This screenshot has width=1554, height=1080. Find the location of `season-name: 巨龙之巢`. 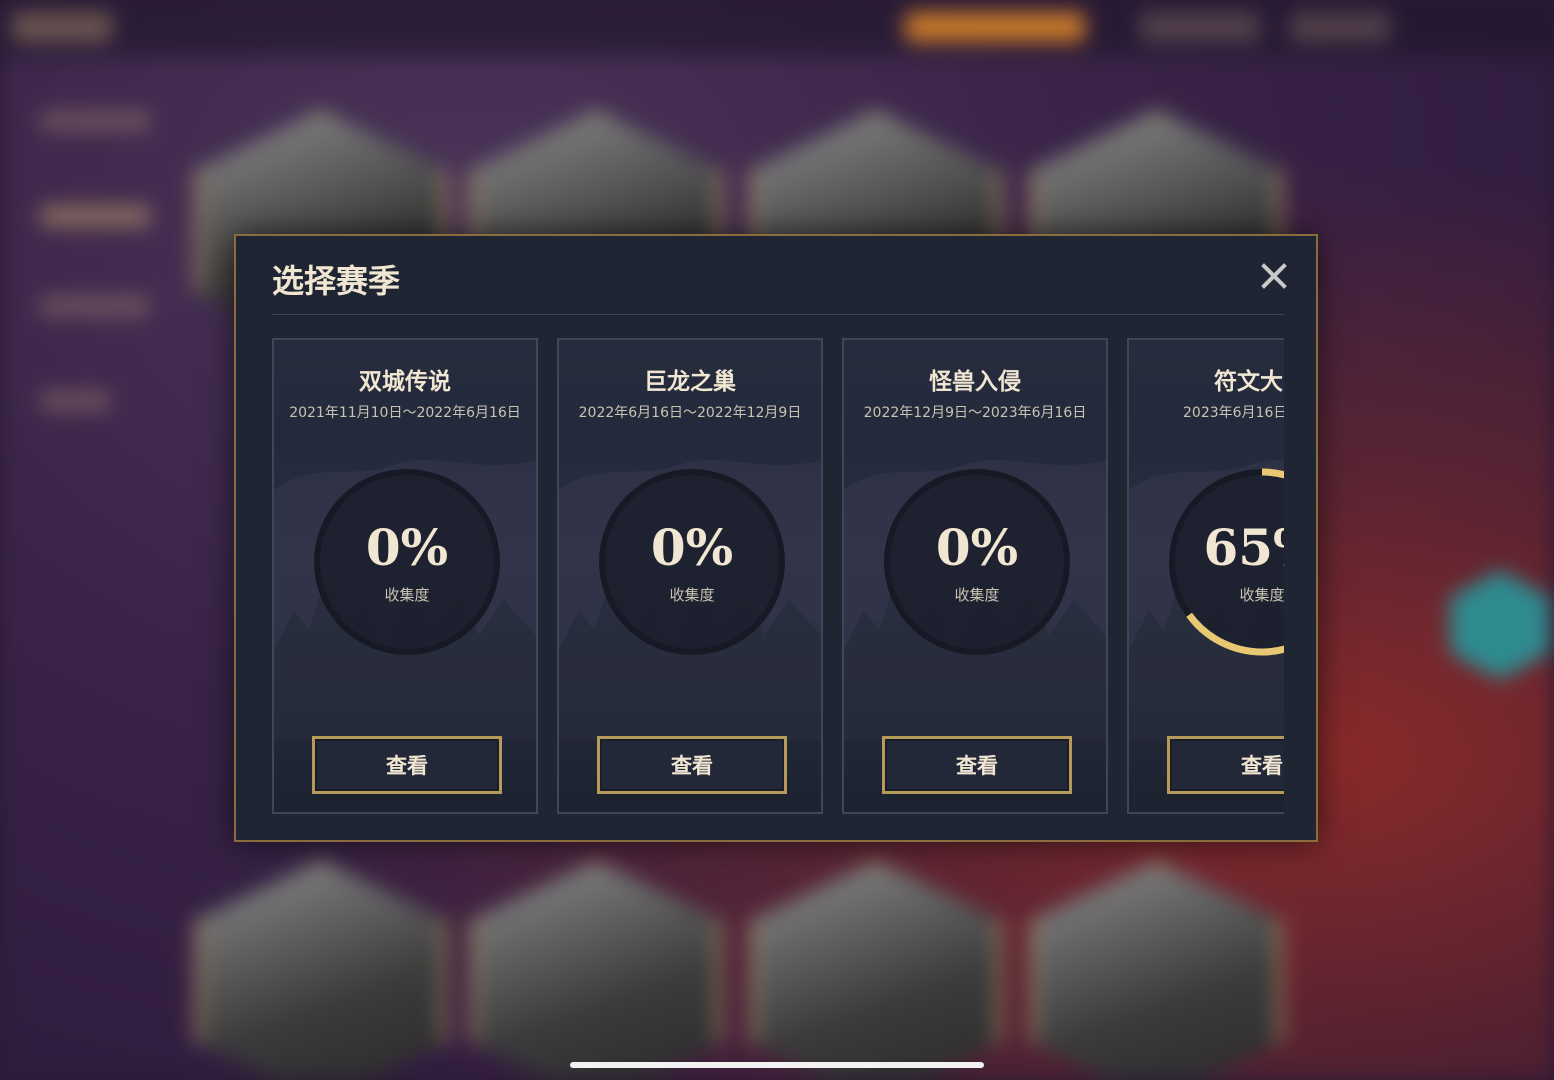

season-name: 巨龙之巢 is located at coordinates (690, 382).